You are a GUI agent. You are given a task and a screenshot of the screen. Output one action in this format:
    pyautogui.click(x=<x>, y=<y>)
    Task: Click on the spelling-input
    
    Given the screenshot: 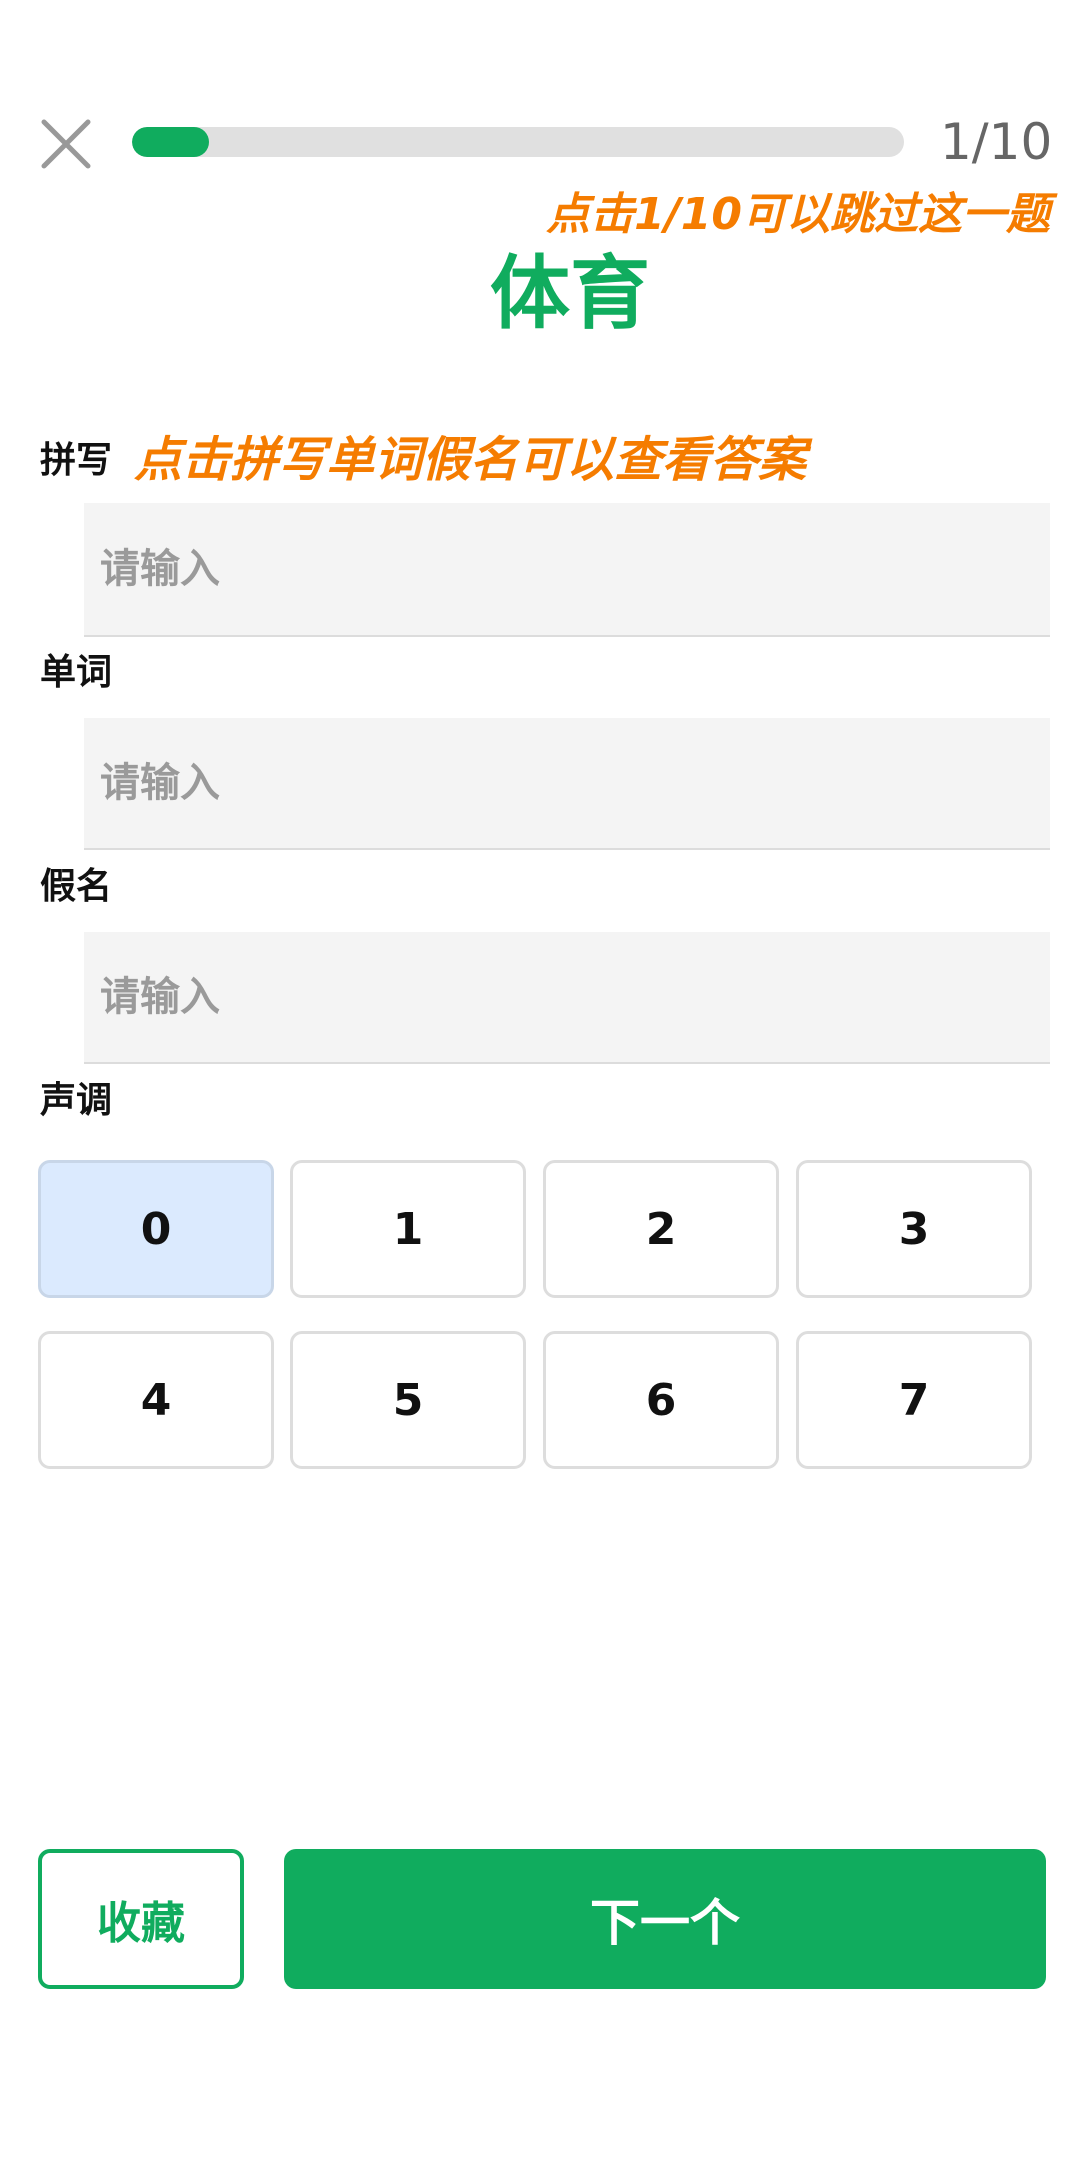 What is the action you would take?
    pyautogui.click(x=567, y=570)
    